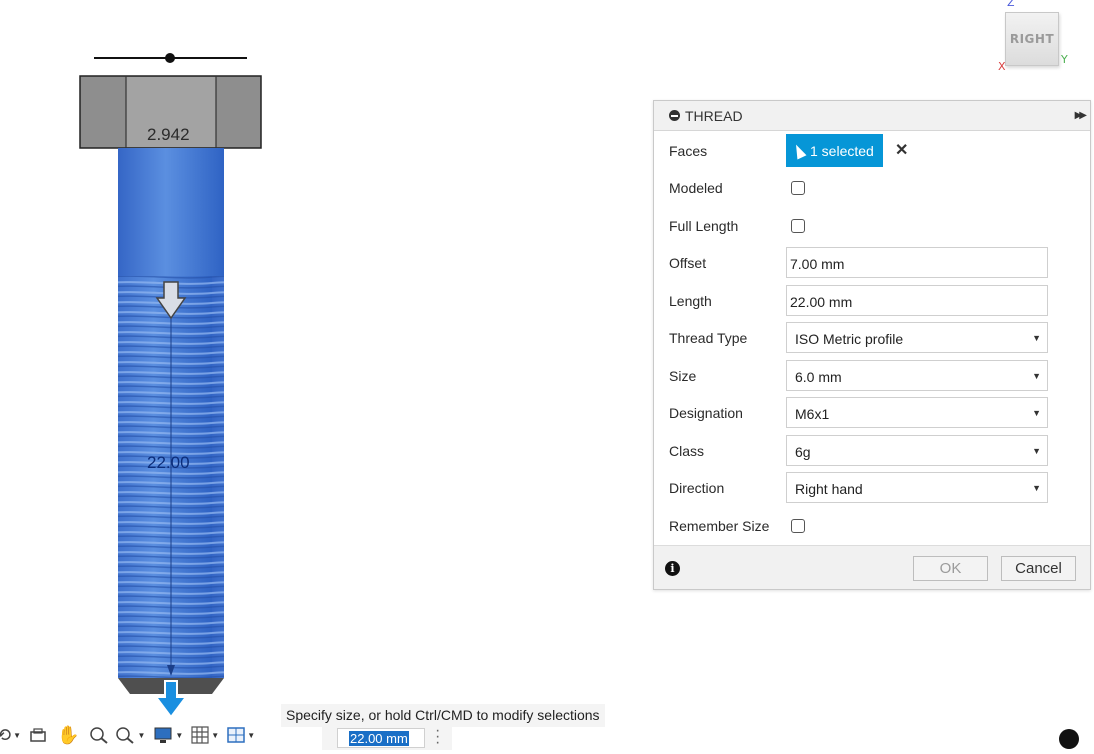 The width and height of the screenshot is (1094, 754). I want to click on designation-value: M6x1, so click(812, 414).